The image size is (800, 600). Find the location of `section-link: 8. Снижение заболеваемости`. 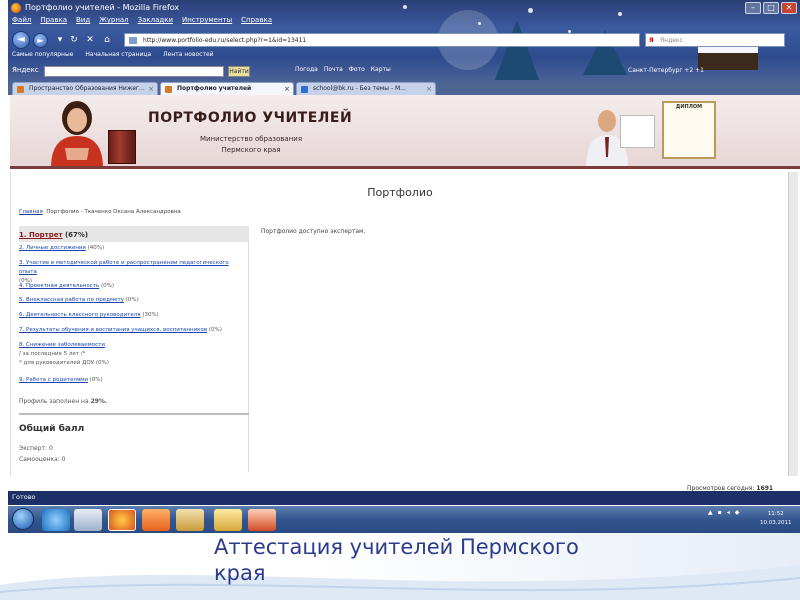

section-link: 8. Снижение заболеваемости is located at coordinates (62, 345).